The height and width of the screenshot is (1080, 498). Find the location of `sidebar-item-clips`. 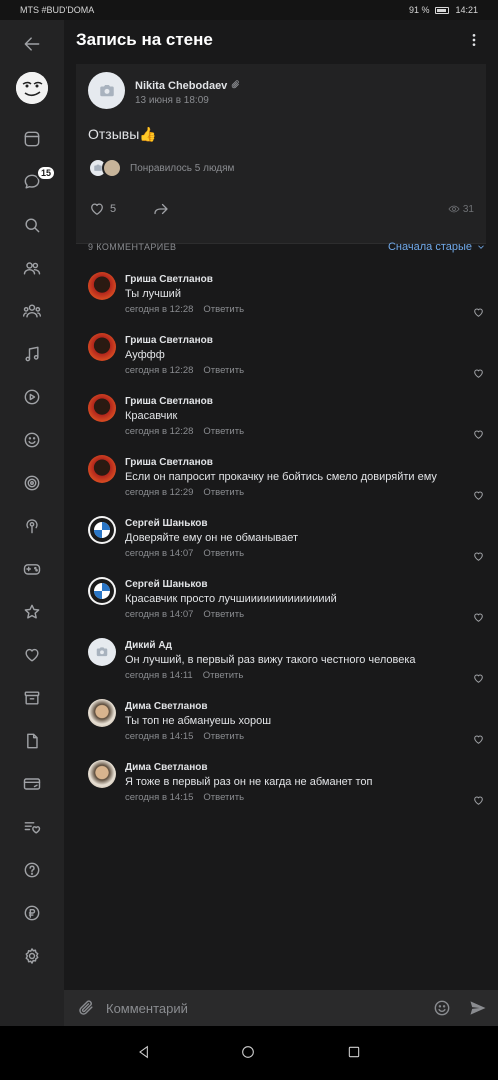

sidebar-item-clips is located at coordinates (32, 483).